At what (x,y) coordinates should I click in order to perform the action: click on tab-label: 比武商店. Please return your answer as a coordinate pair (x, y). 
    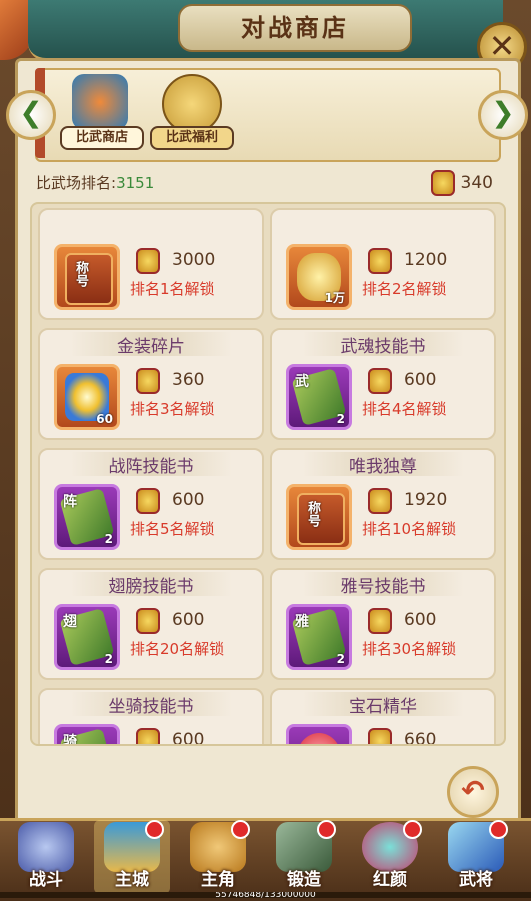
    Looking at the image, I should click on (102, 138).